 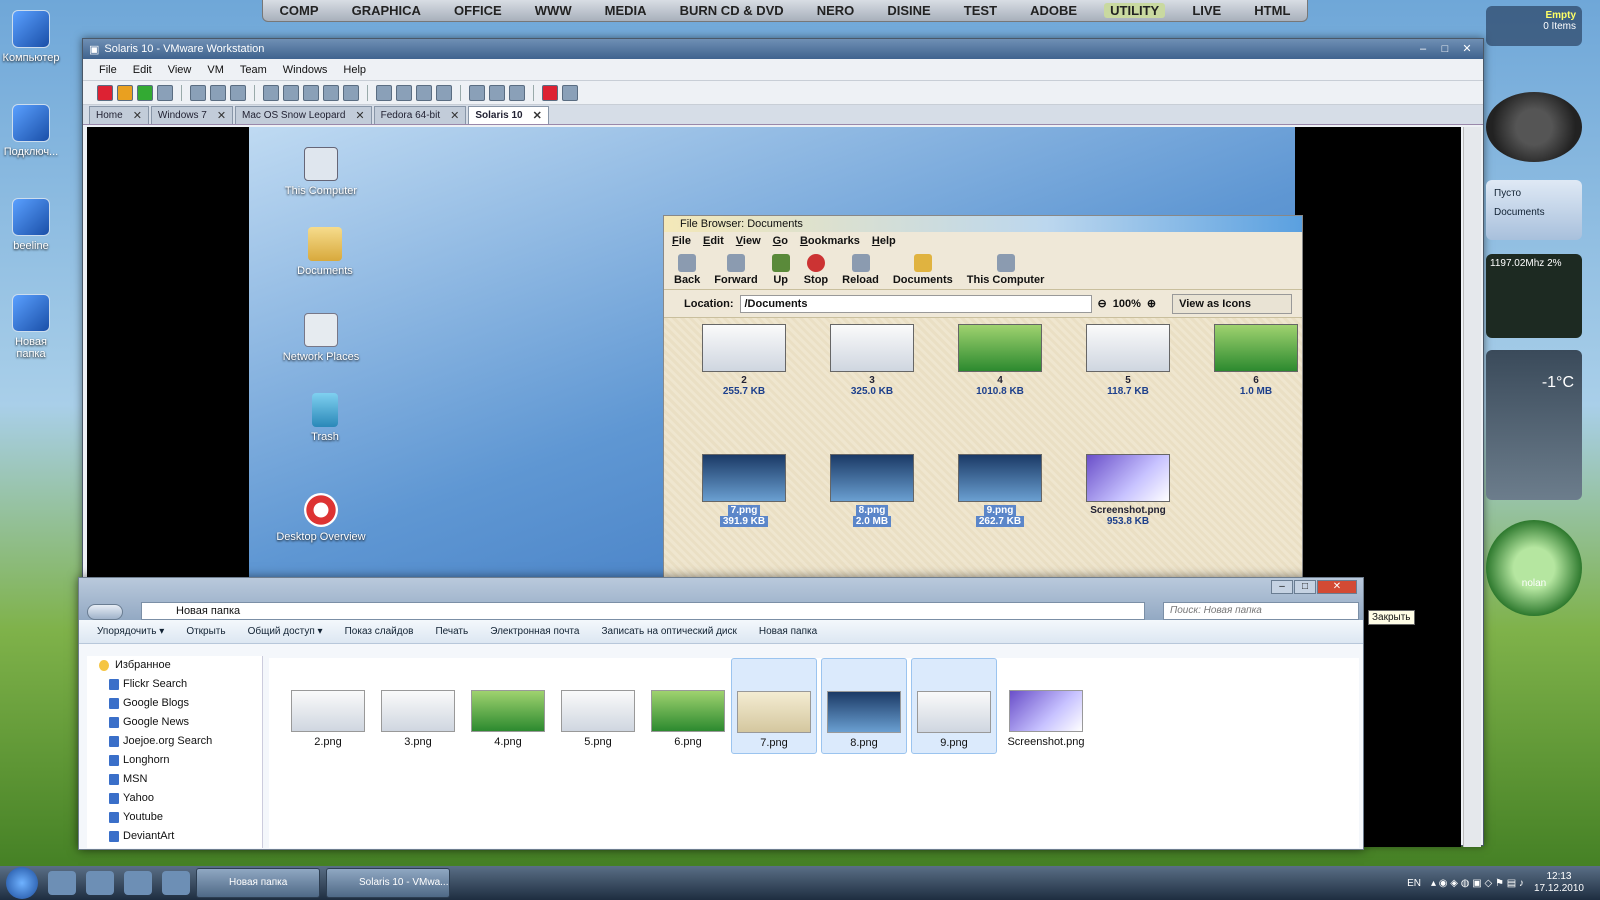 I want to click on nav-item: Longhorn, so click(x=174, y=760).